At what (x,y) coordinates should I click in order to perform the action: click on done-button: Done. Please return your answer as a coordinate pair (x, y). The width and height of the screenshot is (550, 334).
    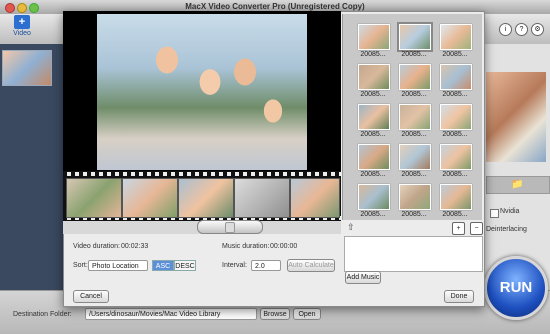
    Looking at the image, I should click on (459, 296).